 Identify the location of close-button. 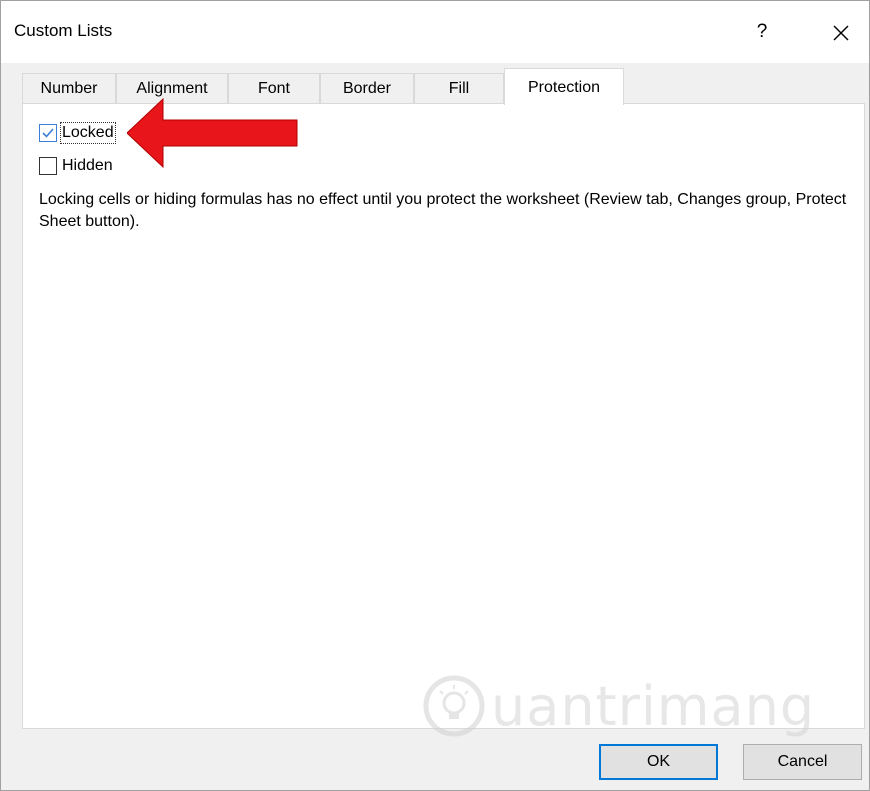
(841, 33).